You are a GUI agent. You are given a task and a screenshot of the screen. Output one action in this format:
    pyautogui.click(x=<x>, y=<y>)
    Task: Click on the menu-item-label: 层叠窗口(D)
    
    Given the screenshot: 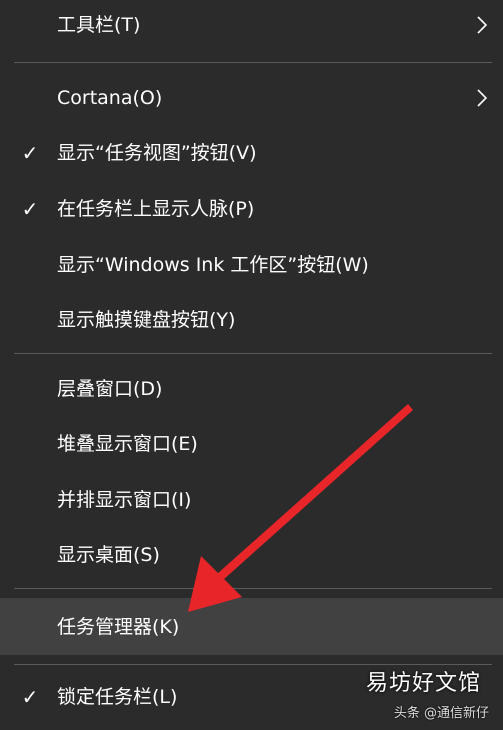 What is the action you would take?
    pyautogui.click(x=110, y=389)
    